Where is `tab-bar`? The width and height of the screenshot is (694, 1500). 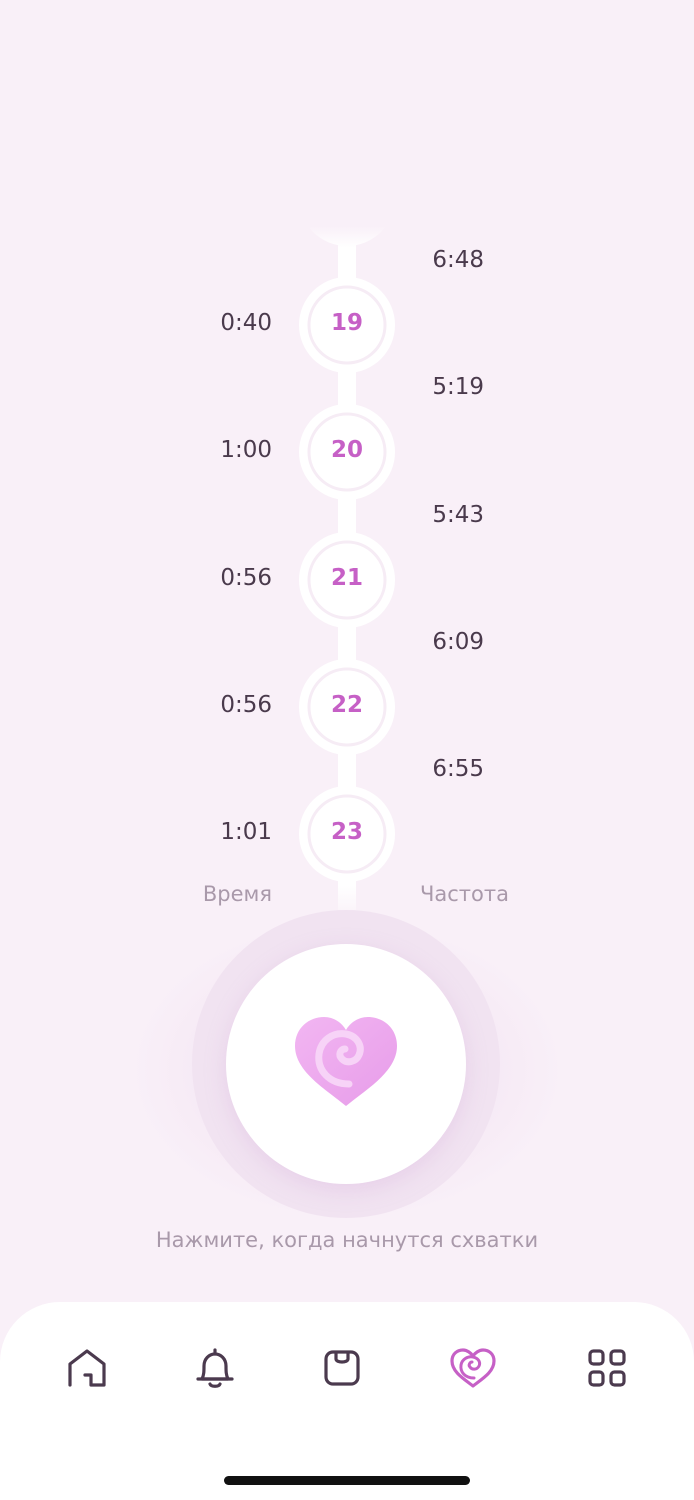 tab-bar is located at coordinates (347, 1401).